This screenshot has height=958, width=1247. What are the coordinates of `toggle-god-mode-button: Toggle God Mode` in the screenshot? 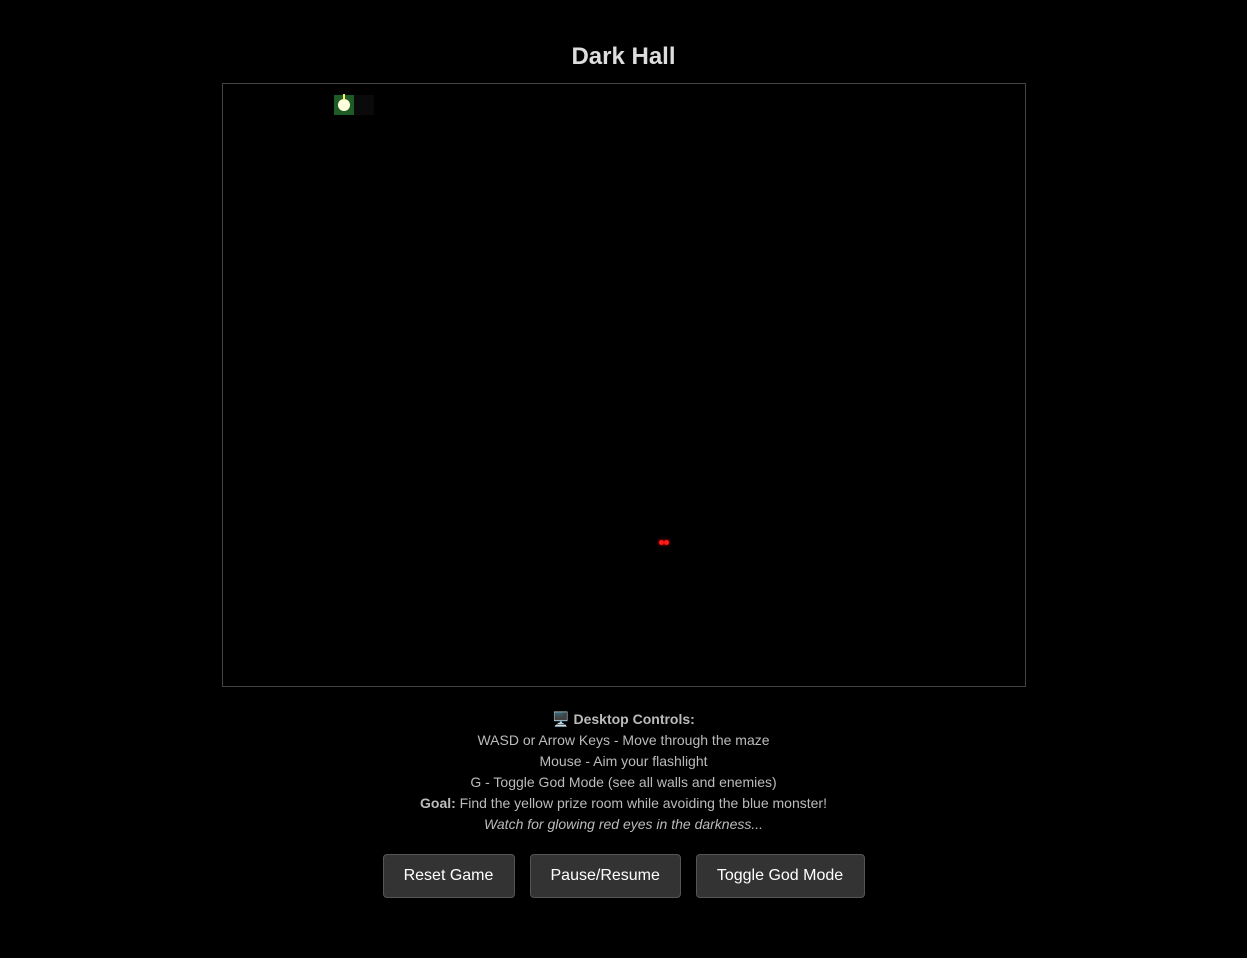 It's located at (780, 876).